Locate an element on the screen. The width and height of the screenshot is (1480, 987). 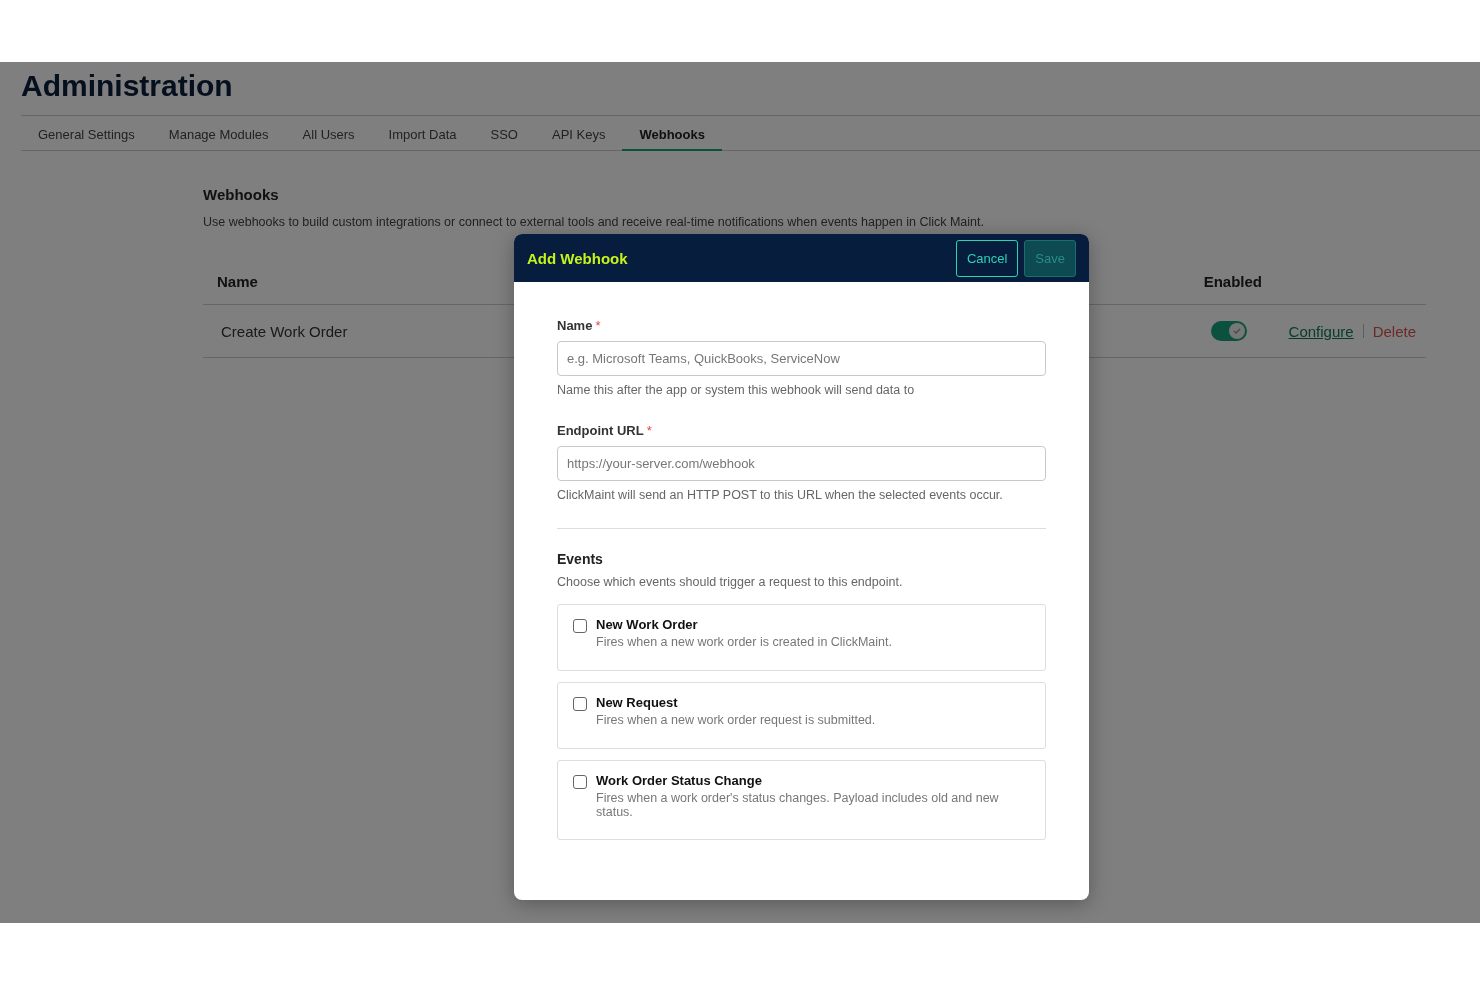
event-card: New Request Fires when a new work order request is submitted. is located at coordinates (801, 715).